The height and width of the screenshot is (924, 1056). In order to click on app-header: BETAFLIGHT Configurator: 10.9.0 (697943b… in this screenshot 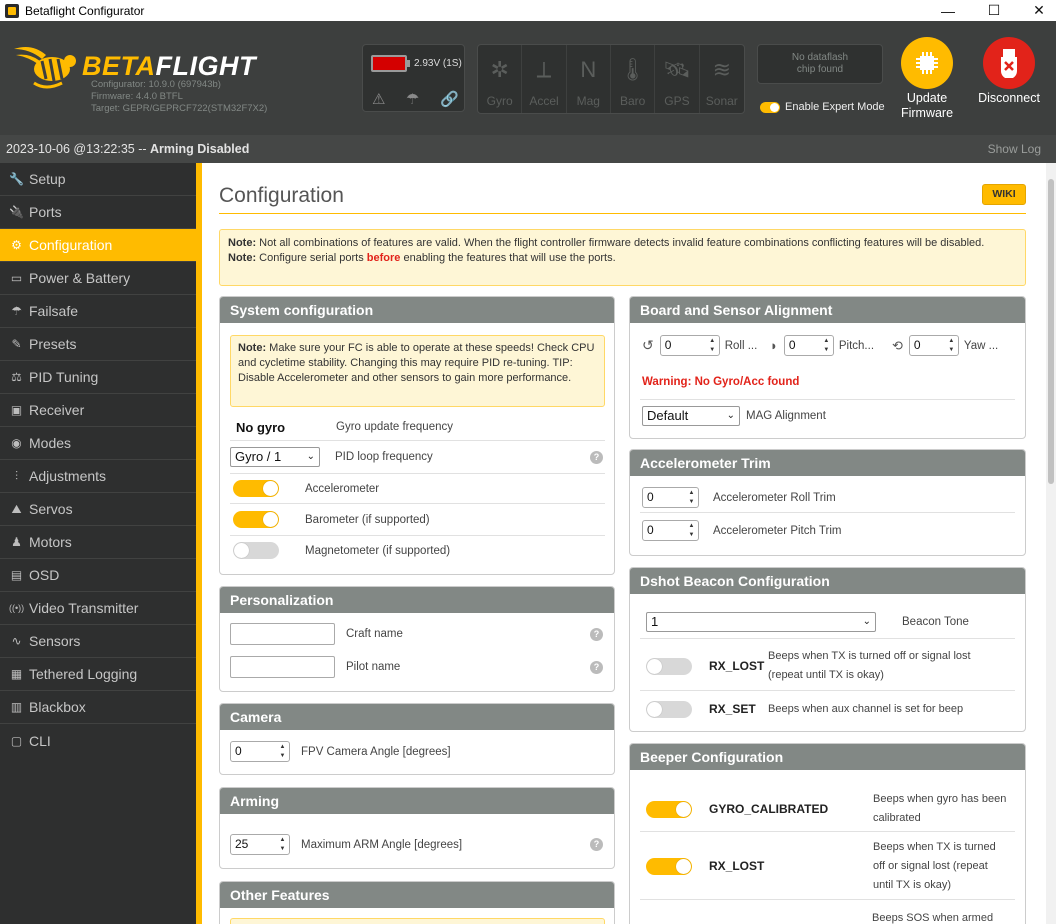, I will do `click(528, 78)`.